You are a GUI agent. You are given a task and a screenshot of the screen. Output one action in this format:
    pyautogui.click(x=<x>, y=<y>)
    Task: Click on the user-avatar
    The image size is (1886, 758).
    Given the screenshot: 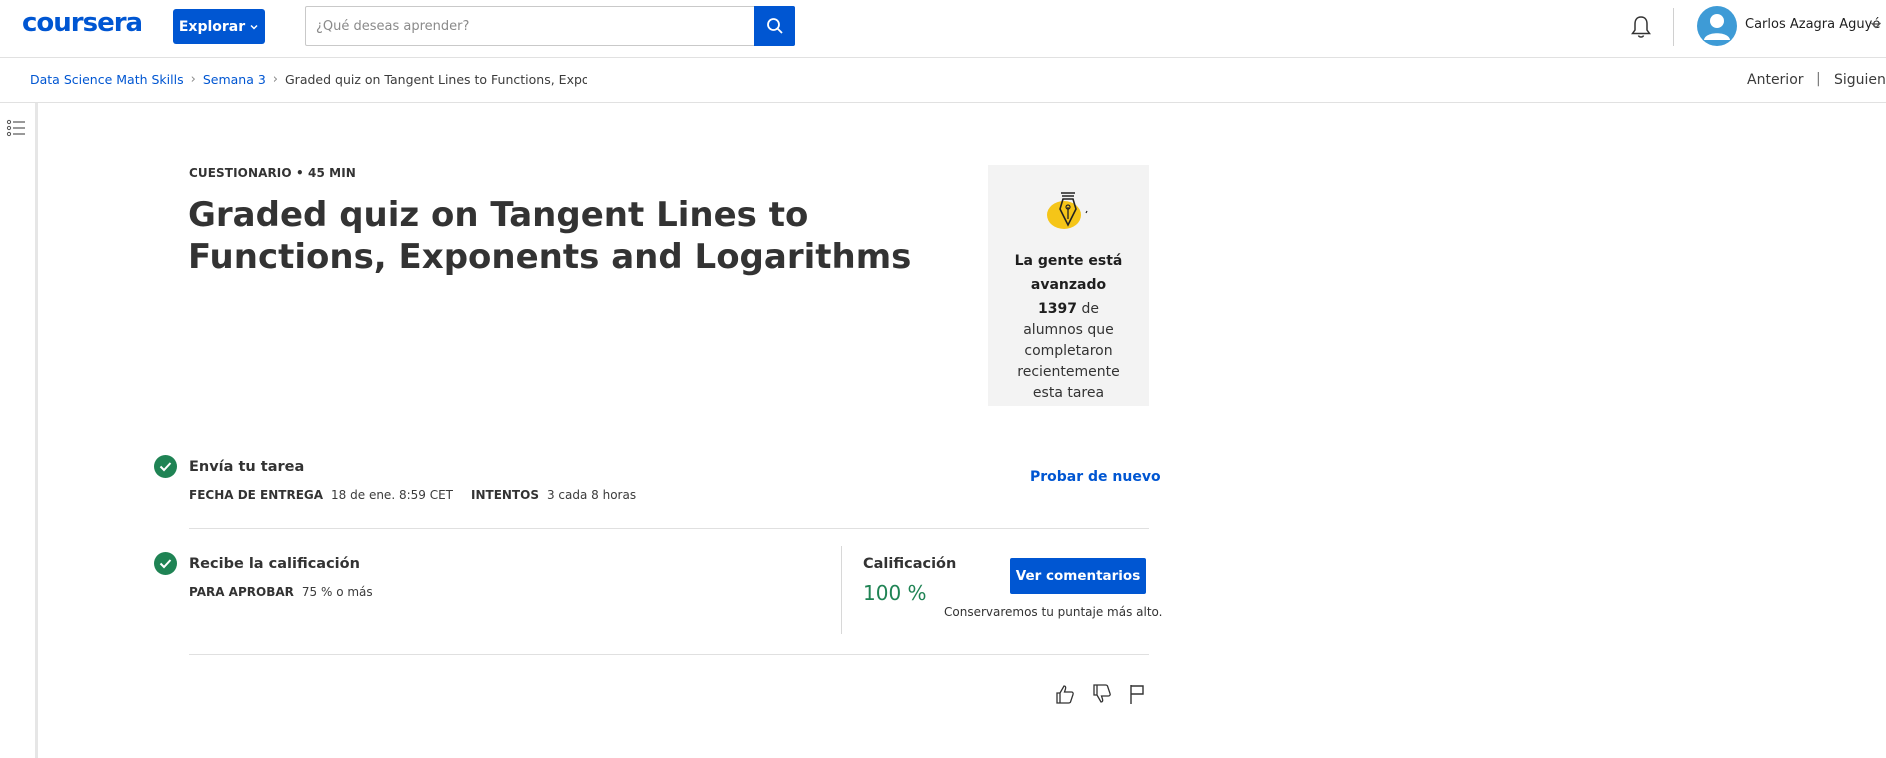 What is the action you would take?
    pyautogui.click(x=1717, y=26)
    